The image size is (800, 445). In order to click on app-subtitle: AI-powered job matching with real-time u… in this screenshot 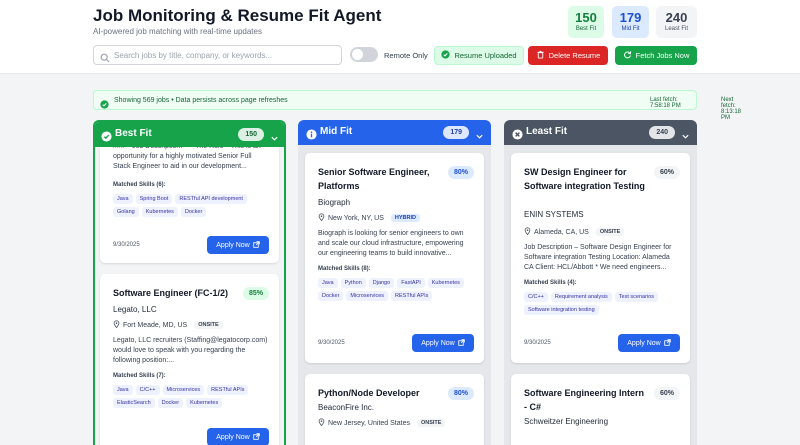, I will do `click(177, 31)`.